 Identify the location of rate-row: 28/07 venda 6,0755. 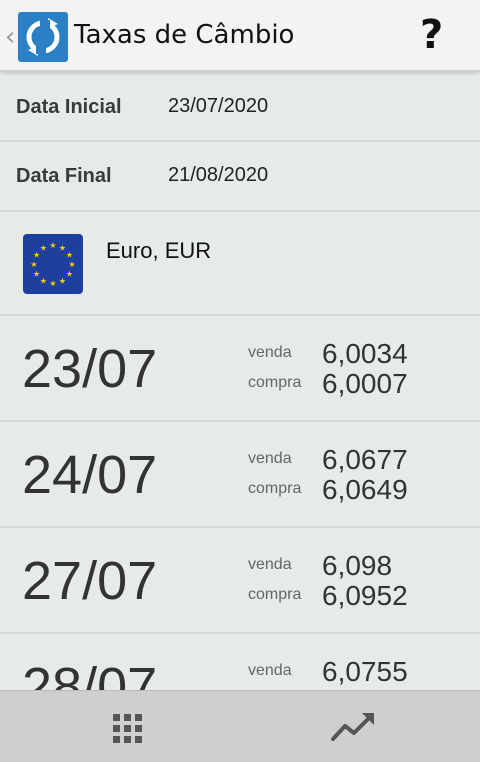
(240, 662).